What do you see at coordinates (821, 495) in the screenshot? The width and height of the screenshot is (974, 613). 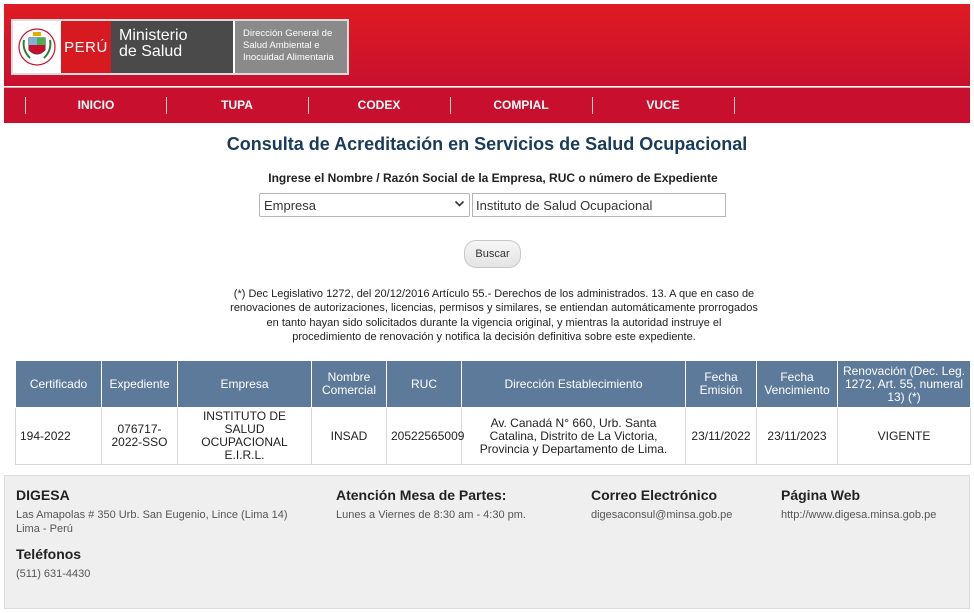 I see `footer-web-title: Página Web` at bounding box center [821, 495].